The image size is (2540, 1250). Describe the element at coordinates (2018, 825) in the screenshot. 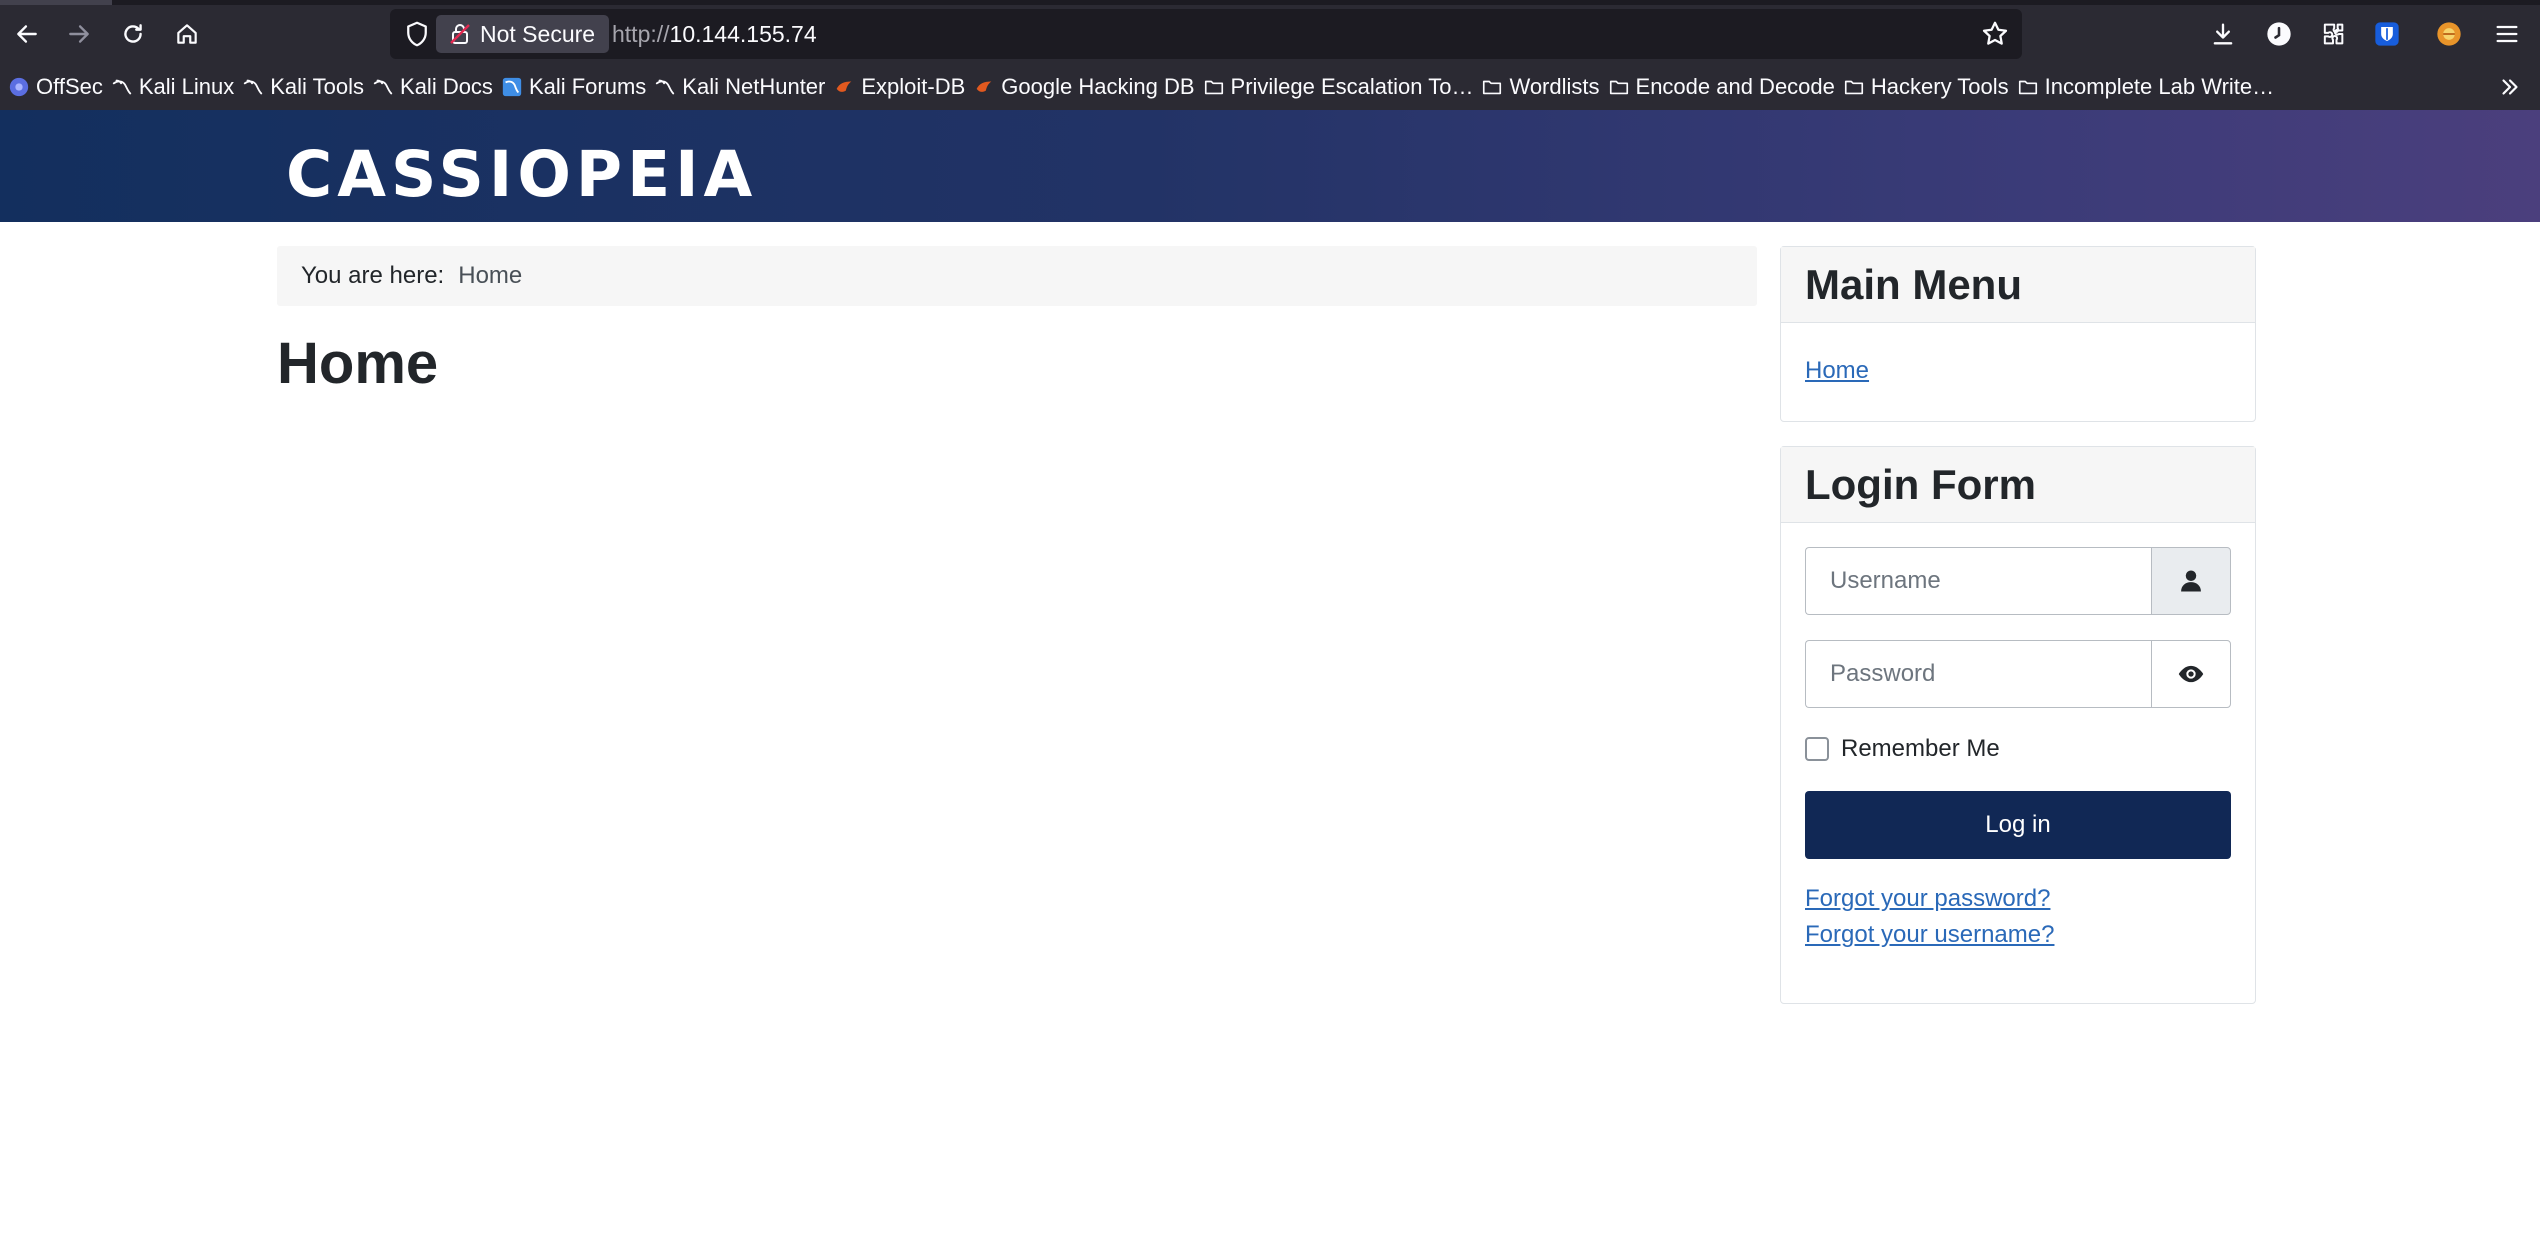

I see `login-button: Log in` at that location.